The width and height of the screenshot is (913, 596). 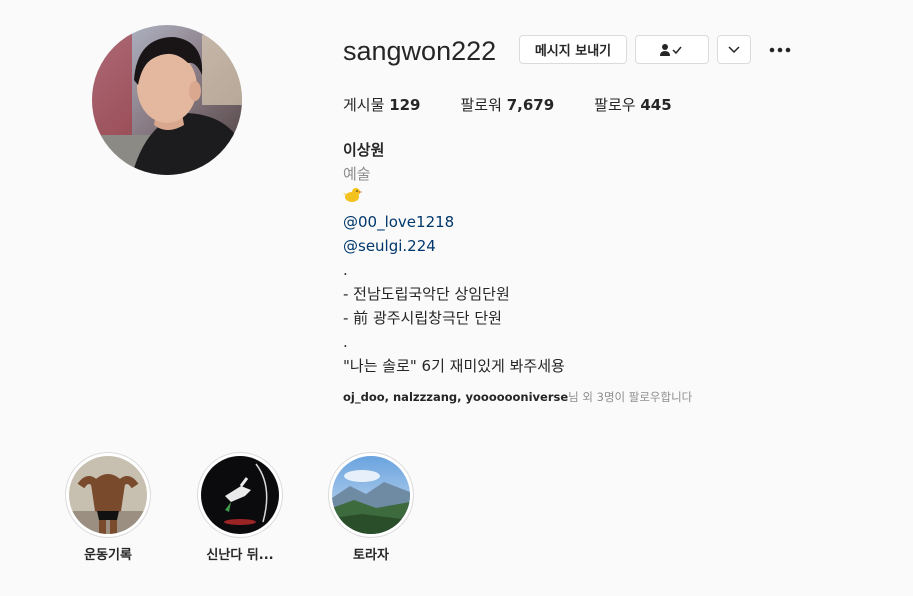 What do you see at coordinates (455, 397) in the screenshot?
I see `followed-by-names: oj_doo, nalzzzang, yooooooniverse` at bounding box center [455, 397].